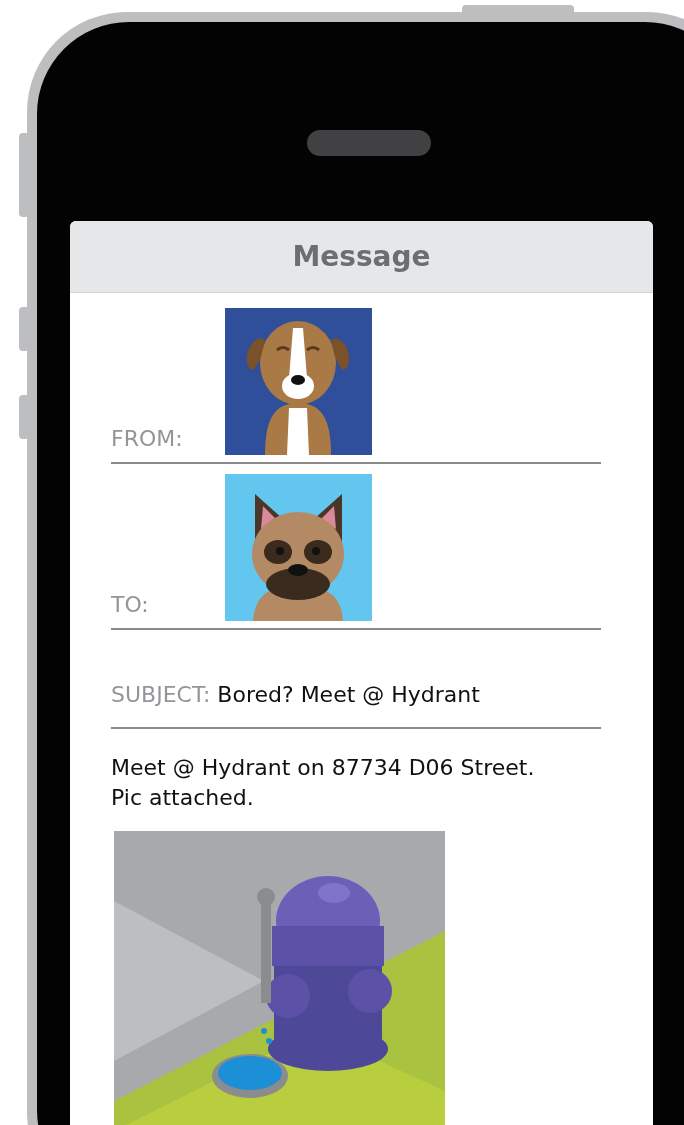 Image resolution: width=684 pixels, height=1125 pixels. What do you see at coordinates (130, 605) in the screenshot?
I see `field-label: TO:` at bounding box center [130, 605].